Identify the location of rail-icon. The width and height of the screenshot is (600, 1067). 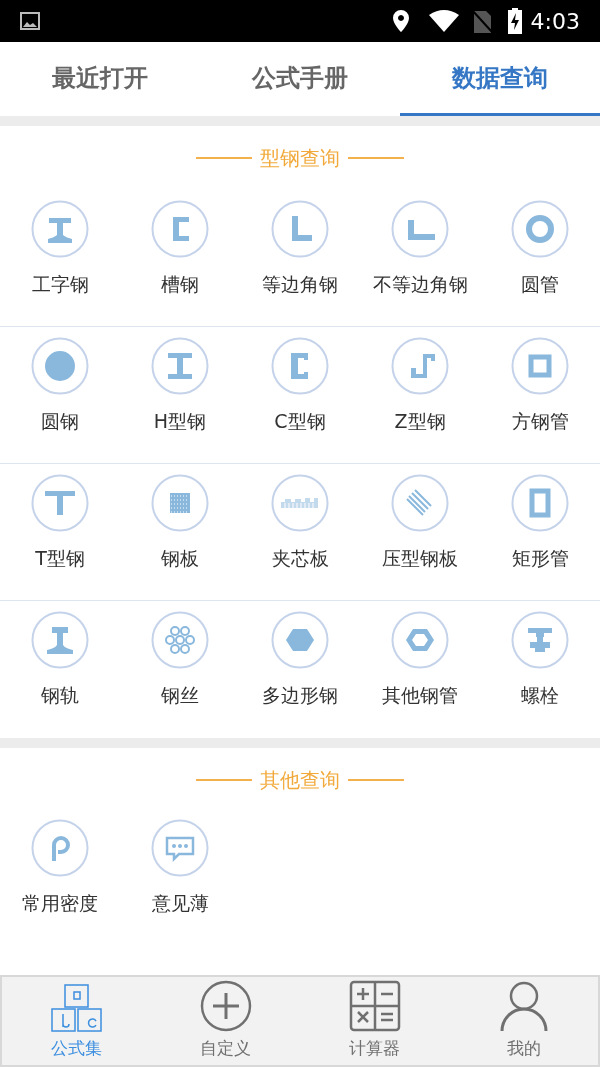
(60, 640).